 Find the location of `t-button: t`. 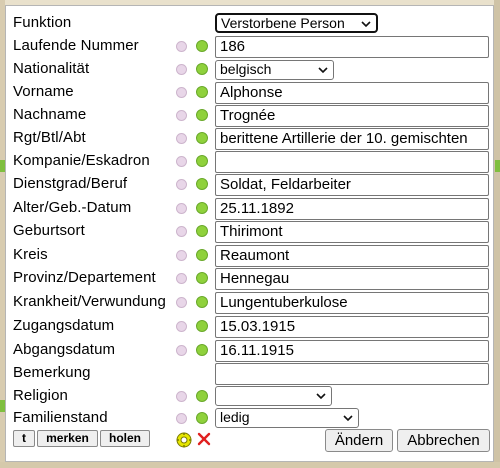

t-button: t is located at coordinates (24, 438).